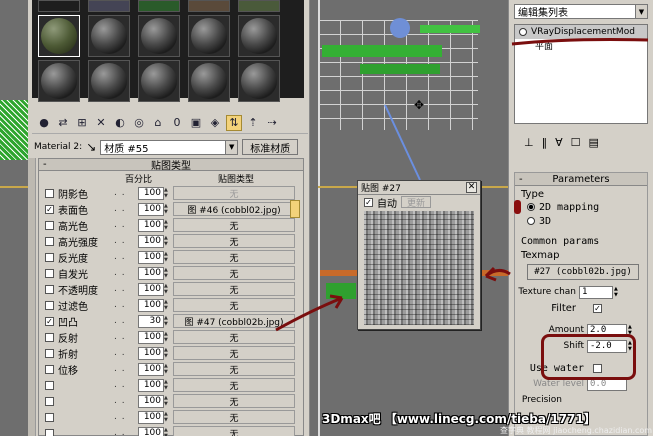 Image resolution: width=653 pixels, height=436 pixels. What do you see at coordinates (581, 11) in the screenshot?
I see `modifier-list-select: 编辑集列表 ▼` at bounding box center [581, 11].